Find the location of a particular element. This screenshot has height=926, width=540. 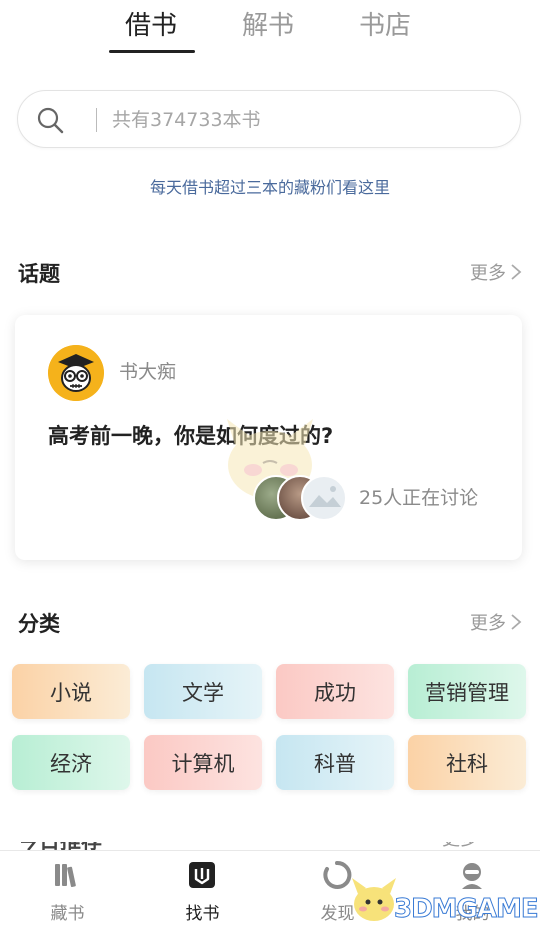

categories-more-label: 更多 is located at coordinates (488, 623).